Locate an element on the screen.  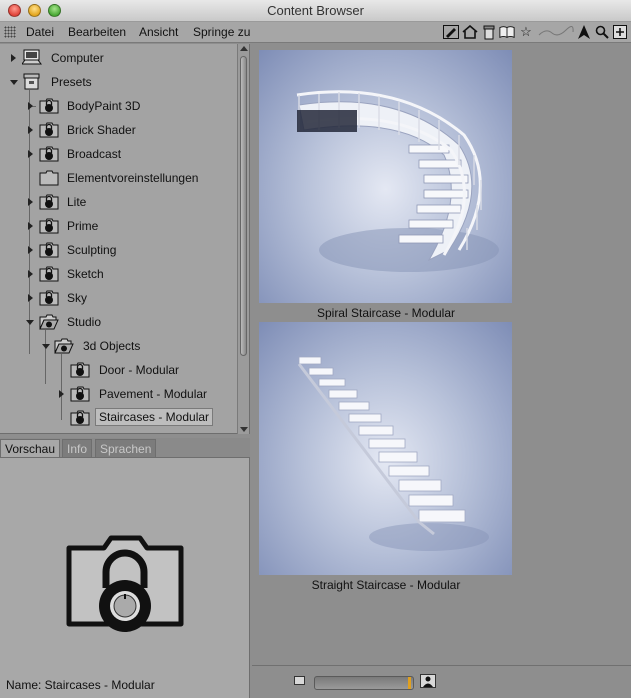
tree-item-studio: Studio is located at coordinates (118, 322).